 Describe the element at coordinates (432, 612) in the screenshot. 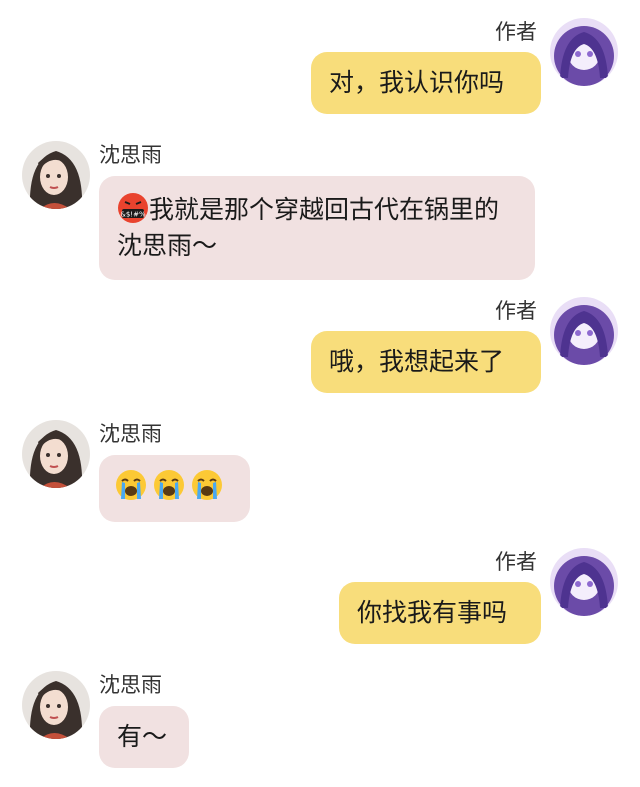

I see `message-text: 你找我有事吗` at that location.